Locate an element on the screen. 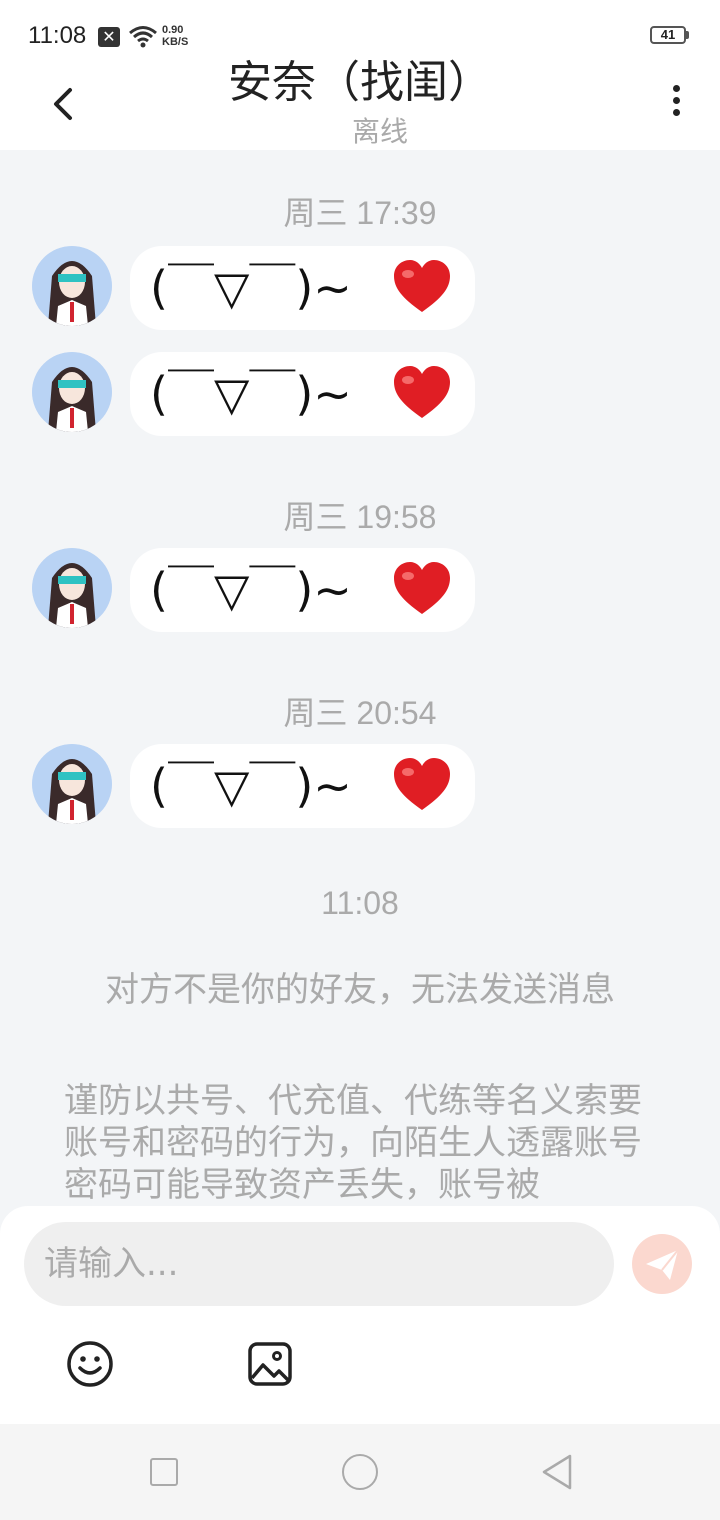 This screenshot has width=720, height=1520. smiley-icon is located at coordinates (90, 1364).